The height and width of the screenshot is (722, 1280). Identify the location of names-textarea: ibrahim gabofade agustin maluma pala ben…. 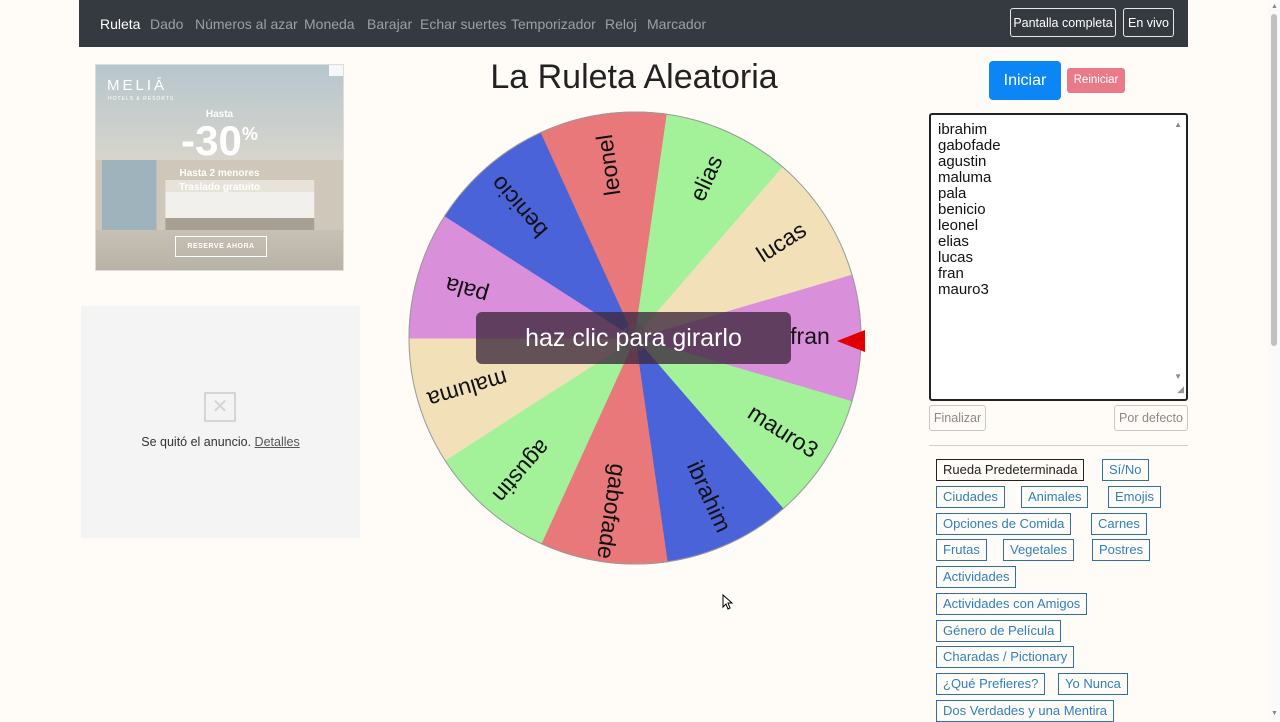
(1058, 257).